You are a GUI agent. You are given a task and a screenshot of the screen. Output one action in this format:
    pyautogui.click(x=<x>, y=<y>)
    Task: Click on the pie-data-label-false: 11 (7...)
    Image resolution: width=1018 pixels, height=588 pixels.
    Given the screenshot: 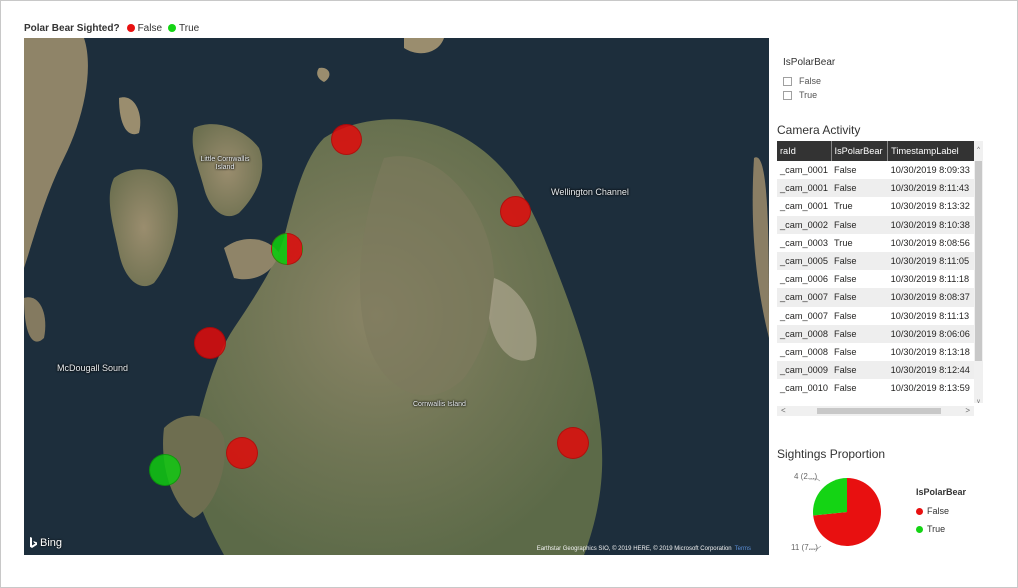 What is the action you would take?
    pyautogui.click(x=804, y=547)
    